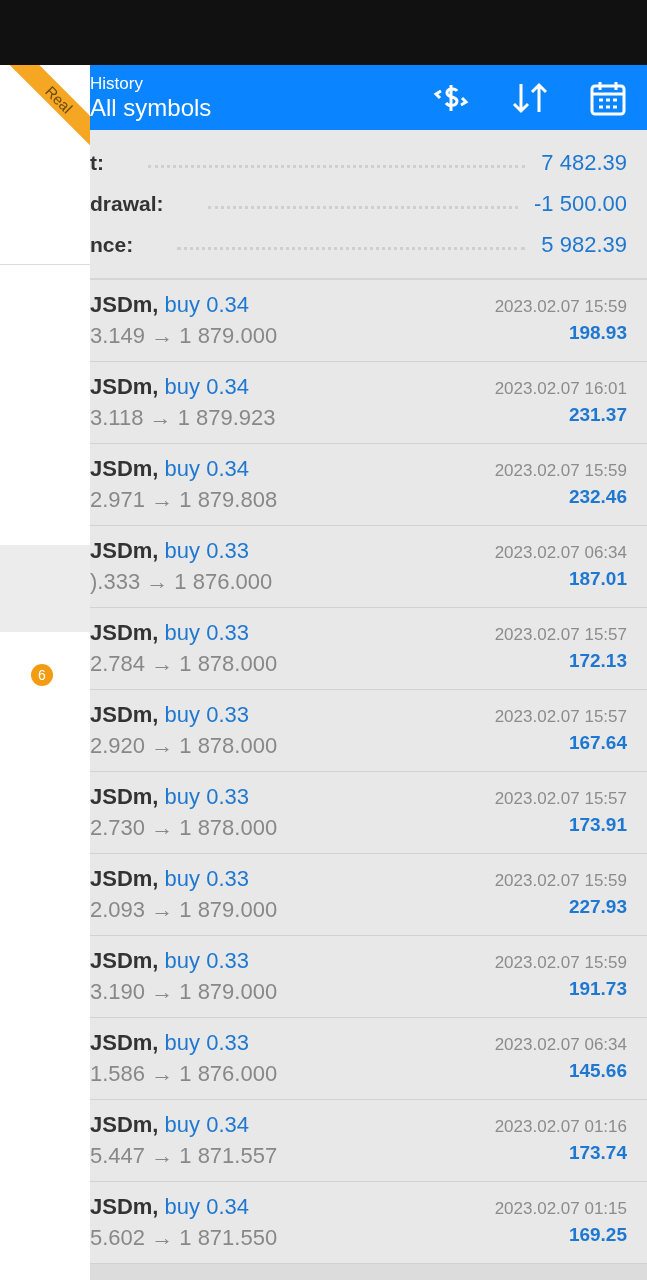 The height and width of the screenshot is (1280, 647). I want to click on summary-label: drawal:, so click(127, 204).